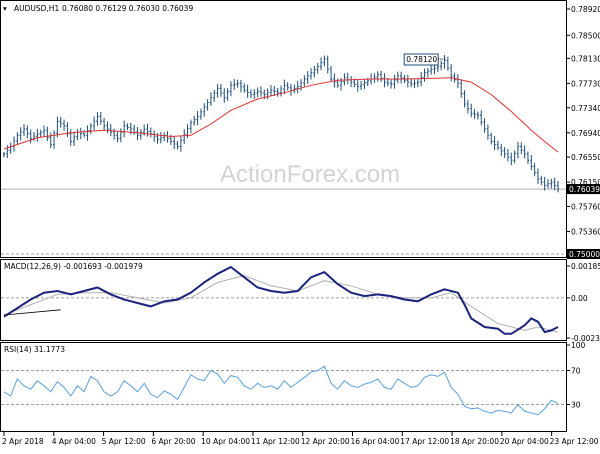 The width and height of the screenshot is (600, 454). Describe the element at coordinates (585, 83) in the screenshot. I see `price-tick-label: 0.77730` at that location.